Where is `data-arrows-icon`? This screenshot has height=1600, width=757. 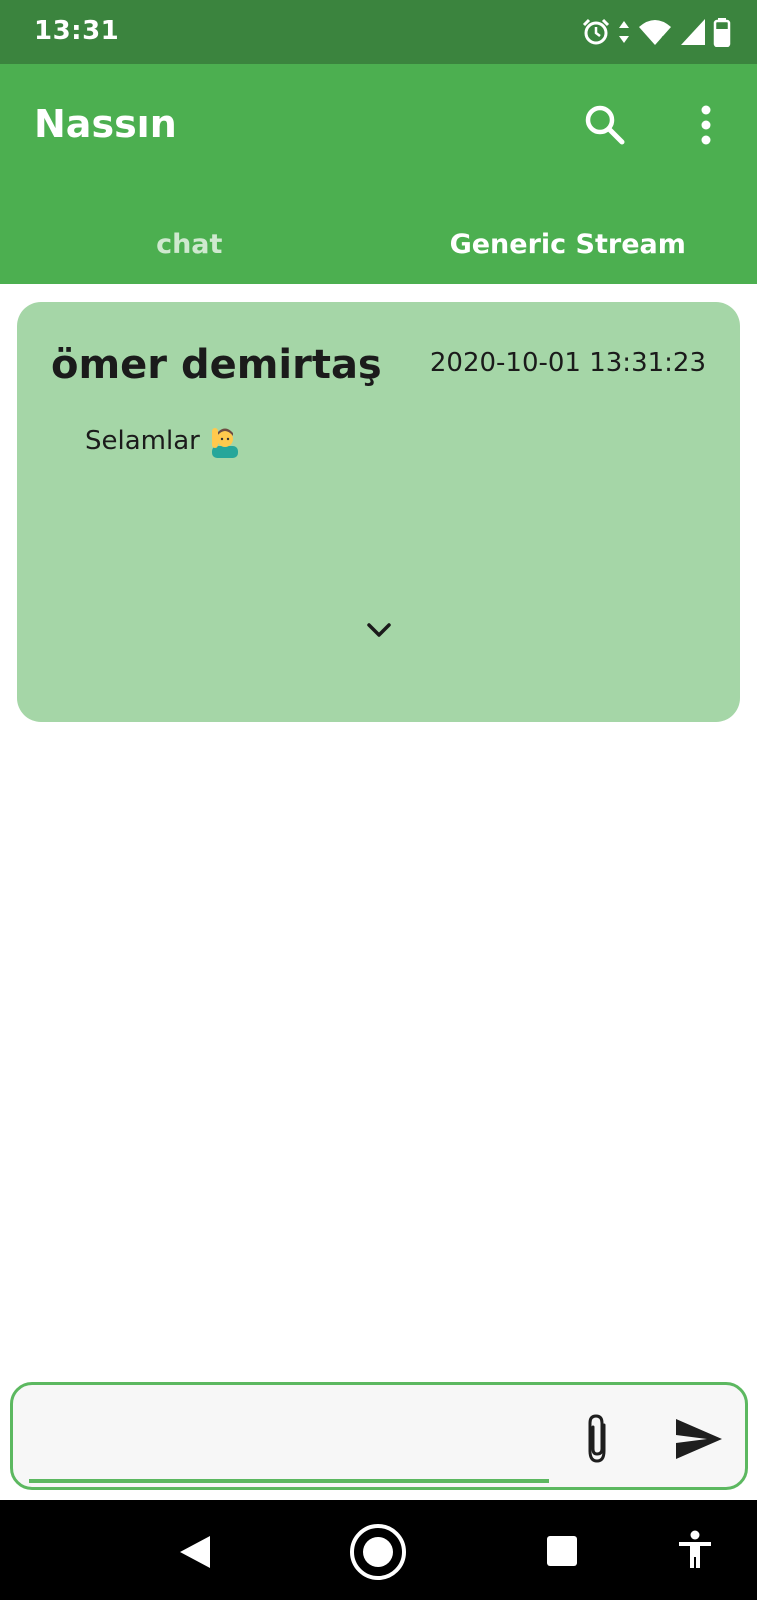 data-arrows-icon is located at coordinates (624, 32).